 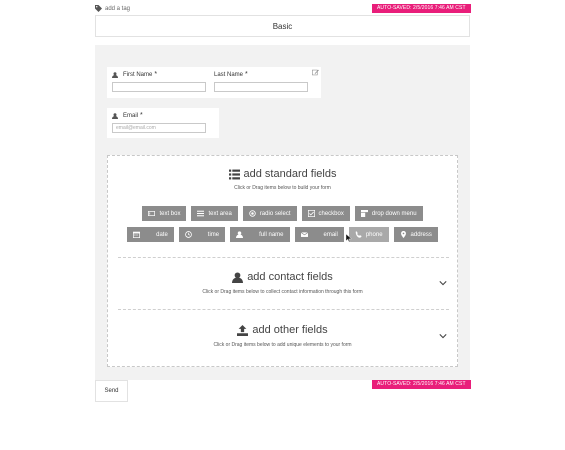 I want to click on form-title: Basic, so click(x=282, y=26).